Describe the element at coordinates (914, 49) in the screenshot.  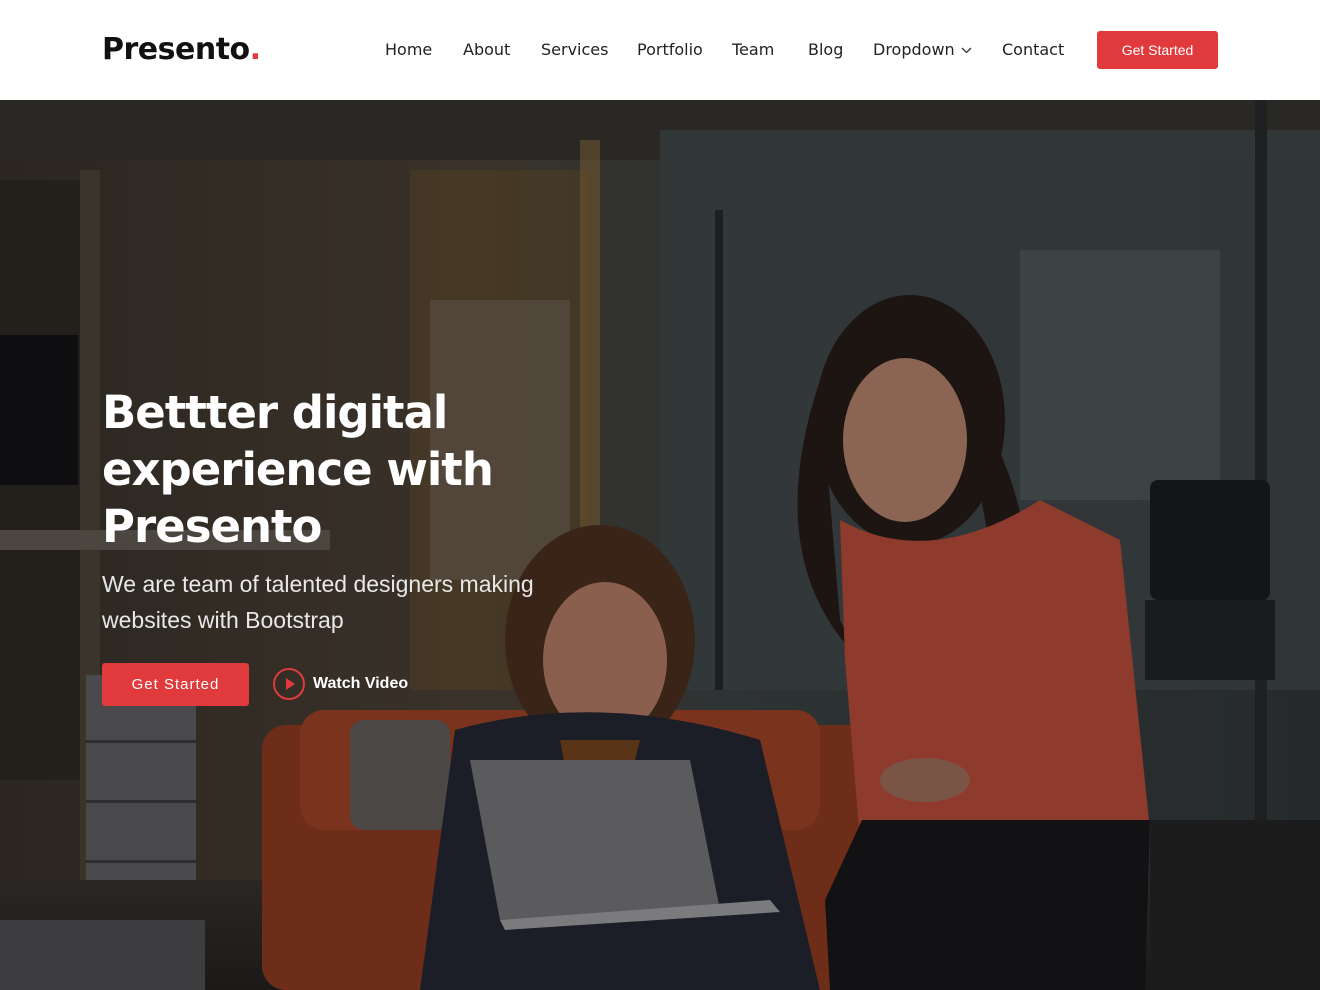
I see `nav-dropdown-label: Dropdown` at that location.